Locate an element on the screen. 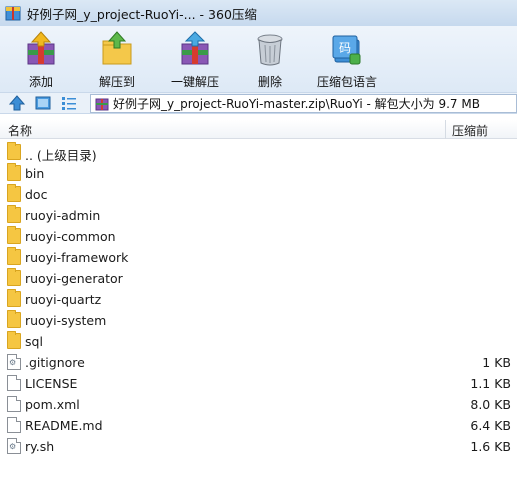  file-size: 1.6 KB is located at coordinates (490, 446).